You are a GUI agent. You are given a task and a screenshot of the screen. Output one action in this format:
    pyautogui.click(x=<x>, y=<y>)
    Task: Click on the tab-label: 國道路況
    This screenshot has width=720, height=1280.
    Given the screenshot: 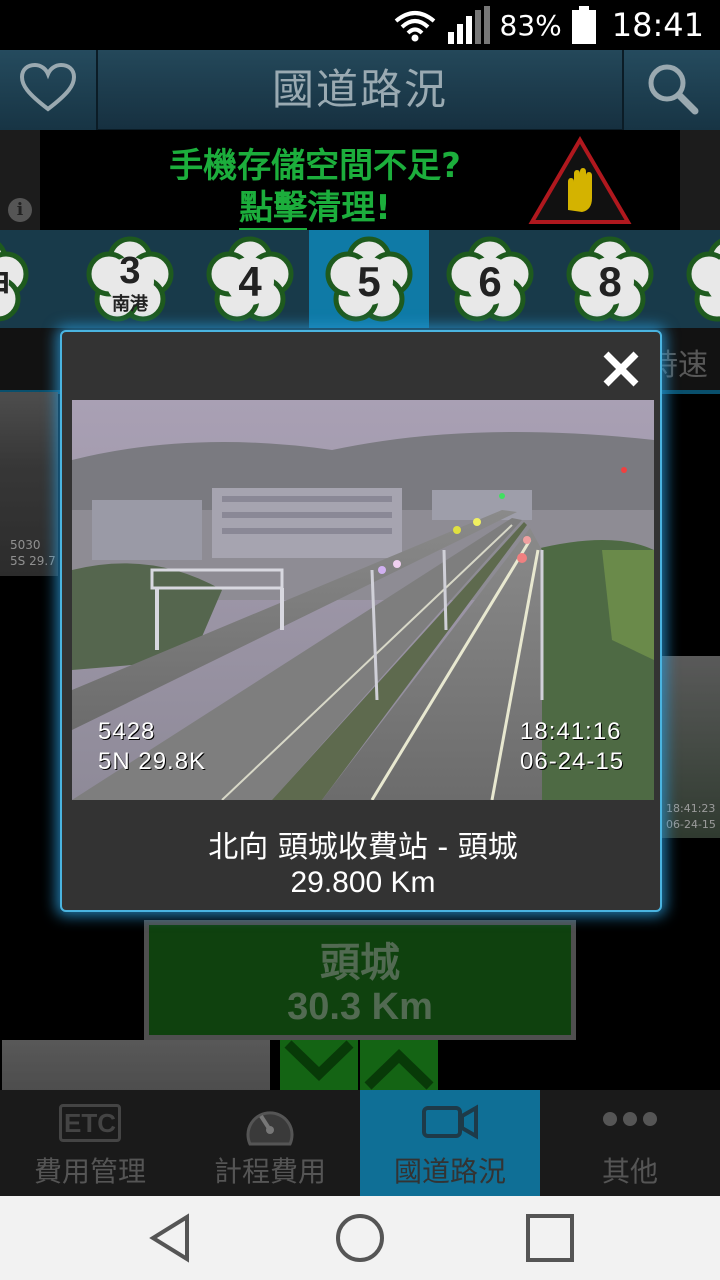 What is the action you would take?
    pyautogui.click(x=449, y=1171)
    